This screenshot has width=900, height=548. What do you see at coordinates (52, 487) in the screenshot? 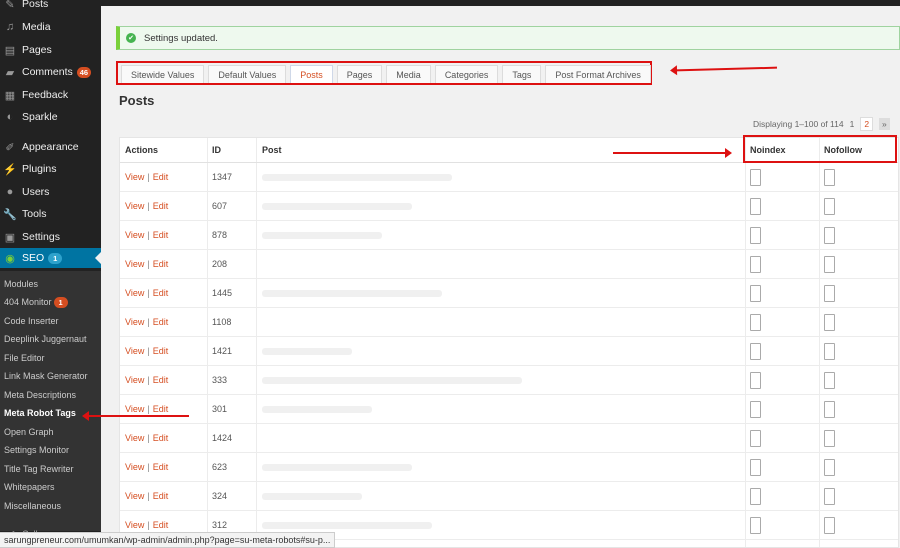
I see `submenu-item-whitepapers: Whitepapers` at bounding box center [52, 487].